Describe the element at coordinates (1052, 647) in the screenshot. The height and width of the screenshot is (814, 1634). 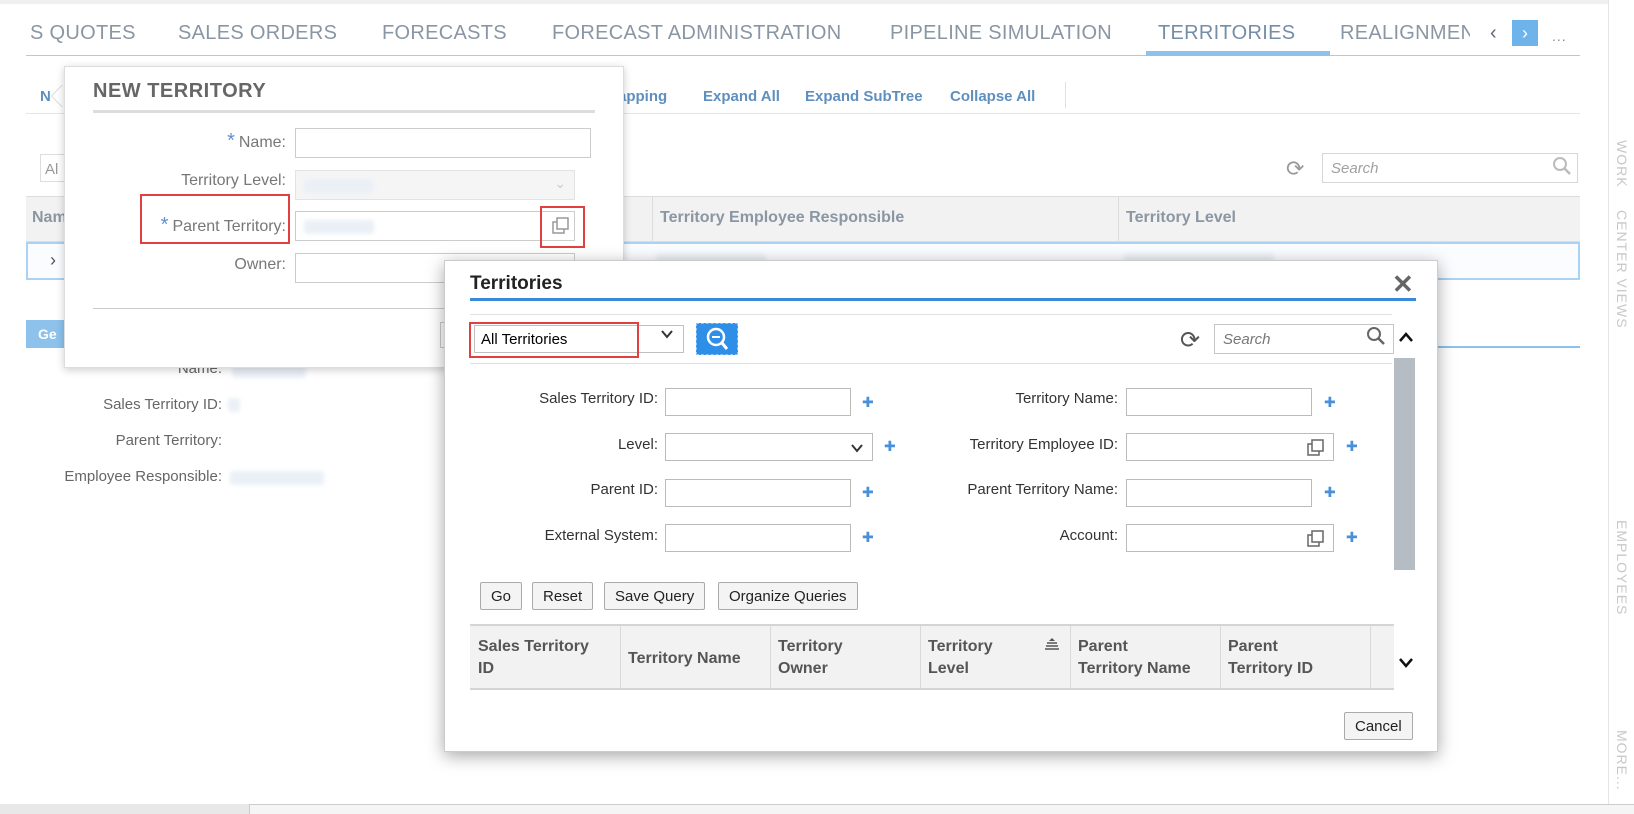
I see `sort-icon` at that location.